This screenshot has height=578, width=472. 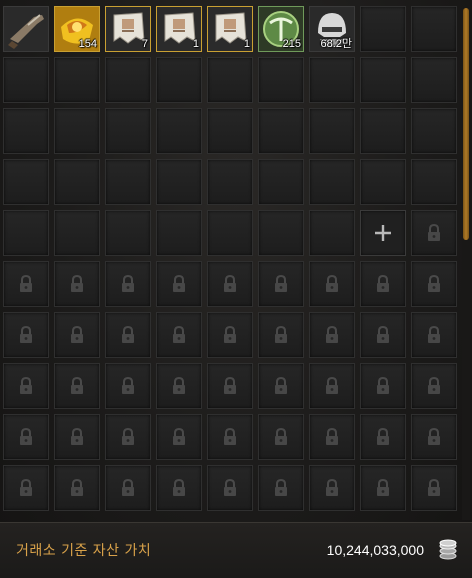 What do you see at coordinates (332, 29) in the screenshot?
I see `inventory-slot-item: 68.2만` at bounding box center [332, 29].